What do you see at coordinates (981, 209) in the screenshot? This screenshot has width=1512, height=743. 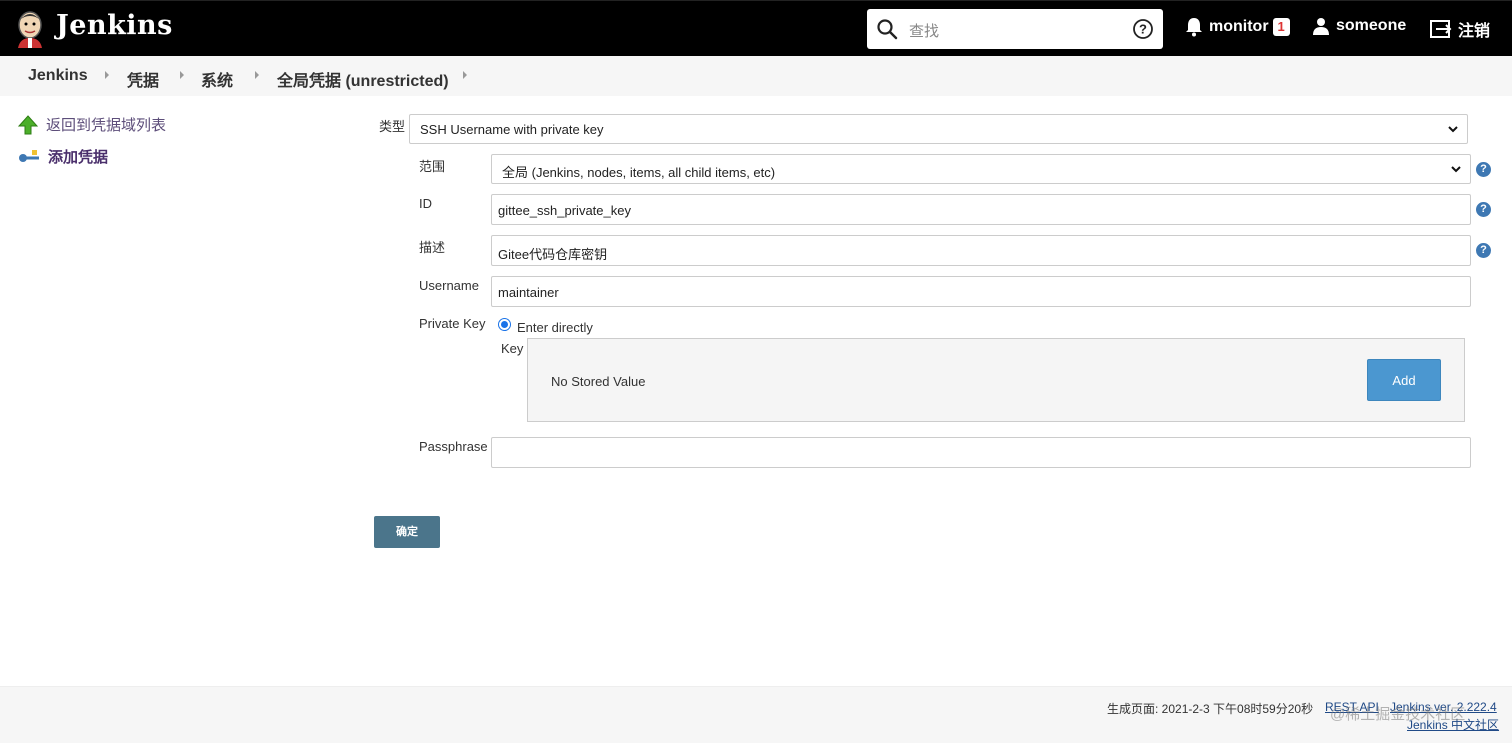 I see `id-field: gittee_ssh_private_key` at bounding box center [981, 209].